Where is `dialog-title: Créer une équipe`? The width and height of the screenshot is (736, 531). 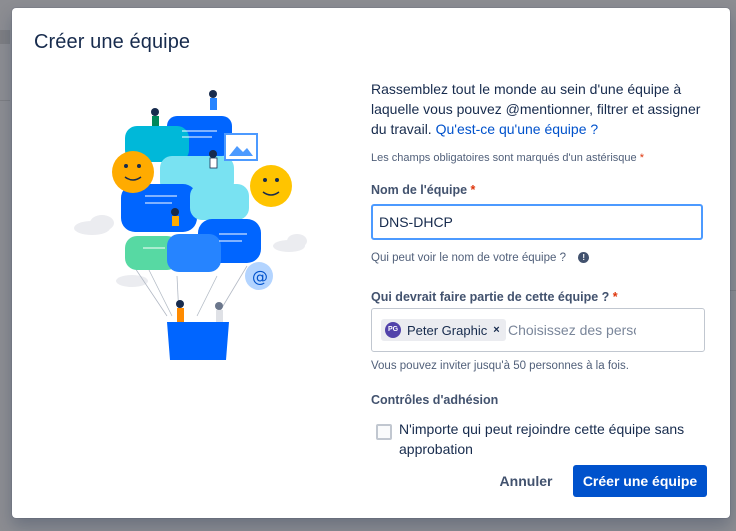
dialog-title: Créer une équipe is located at coordinates (112, 42).